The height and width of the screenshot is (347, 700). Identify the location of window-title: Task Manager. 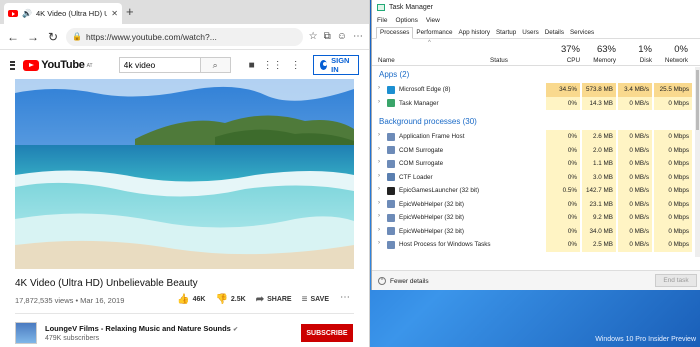
(411, 7).